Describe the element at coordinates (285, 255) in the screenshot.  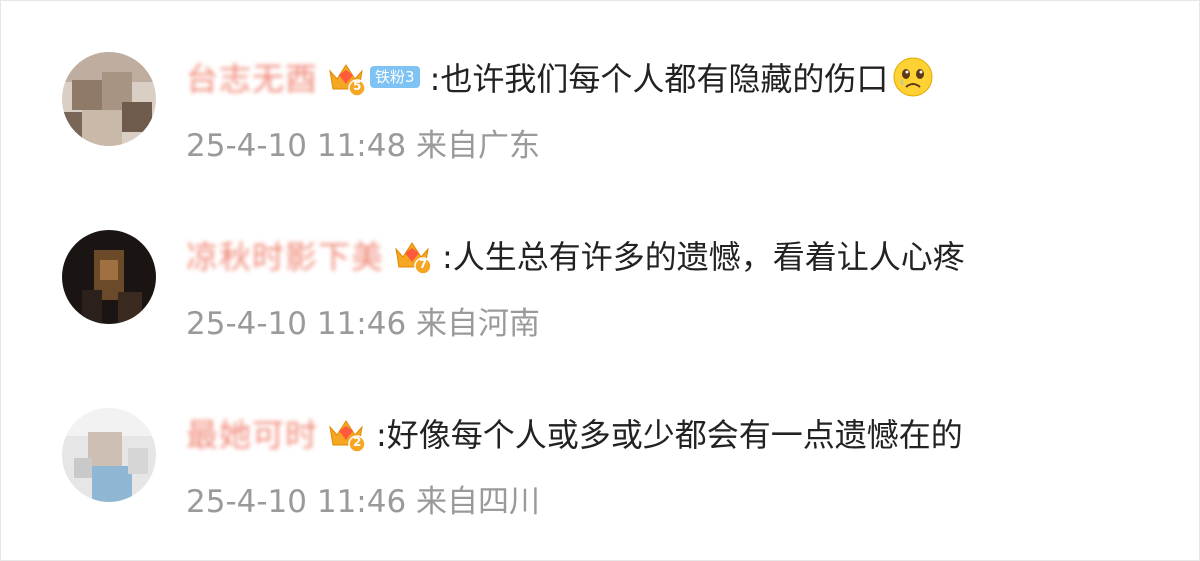
I see `username: 凉秋时影下美` at that location.